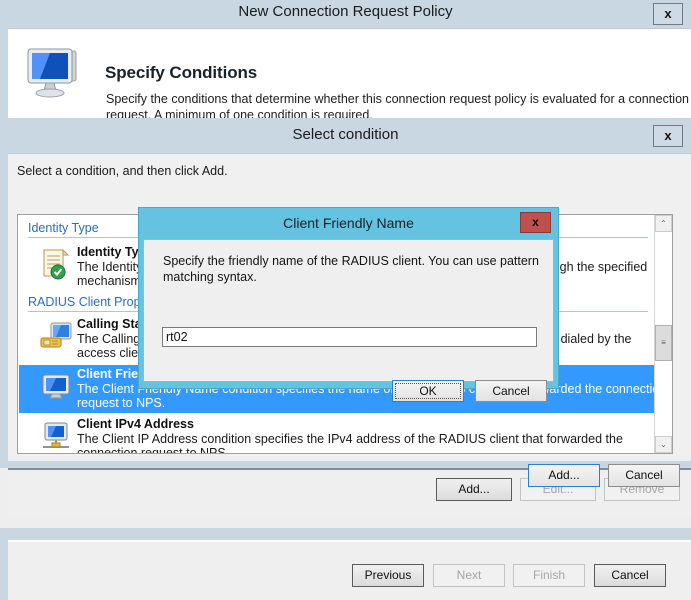  I want to click on client-friendly-name-icon, so click(56, 386).